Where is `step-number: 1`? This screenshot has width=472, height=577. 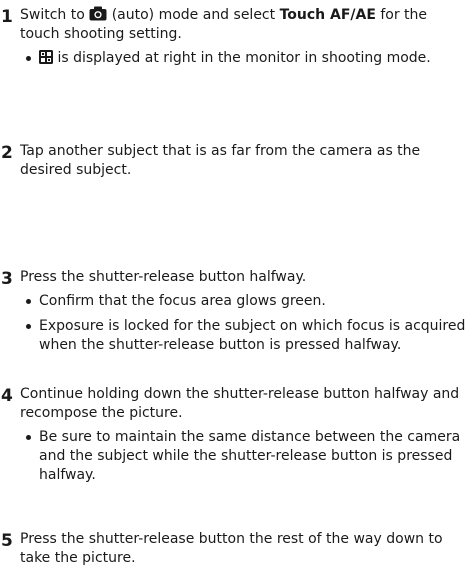
step-number: 1 is located at coordinates (7, 17).